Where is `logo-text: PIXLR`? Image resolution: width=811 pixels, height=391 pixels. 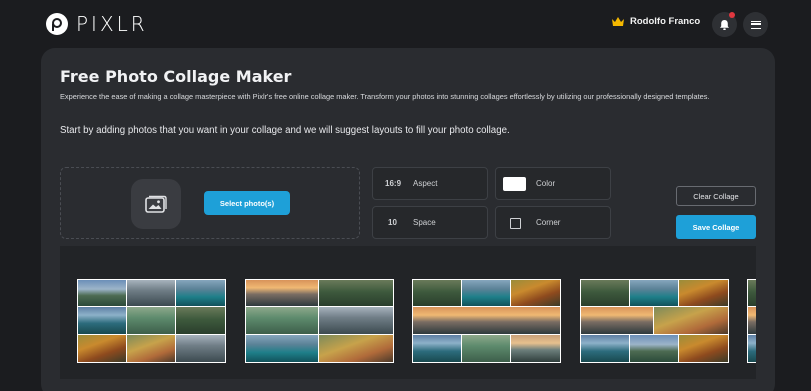 logo-text: PIXLR is located at coordinates (112, 24).